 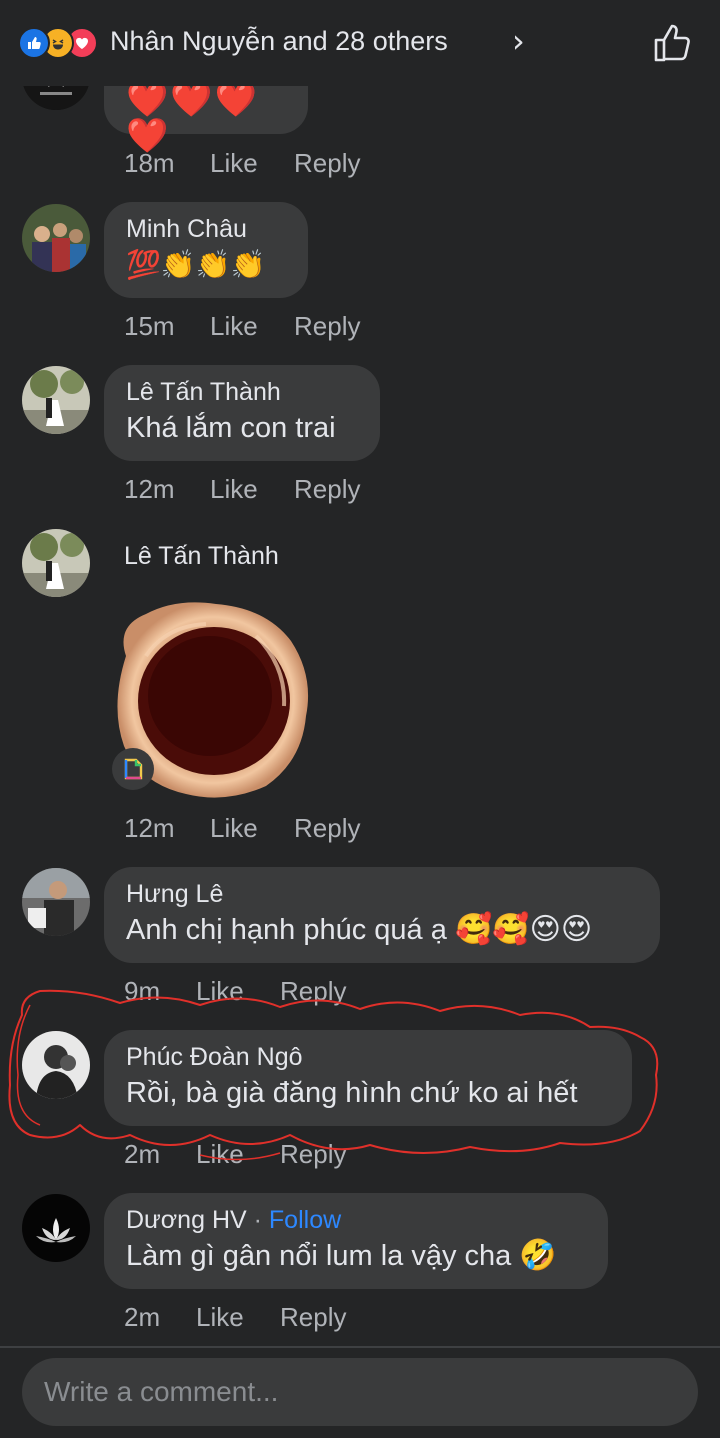 I want to click on reaction-summary, so click(x=63, y=43).